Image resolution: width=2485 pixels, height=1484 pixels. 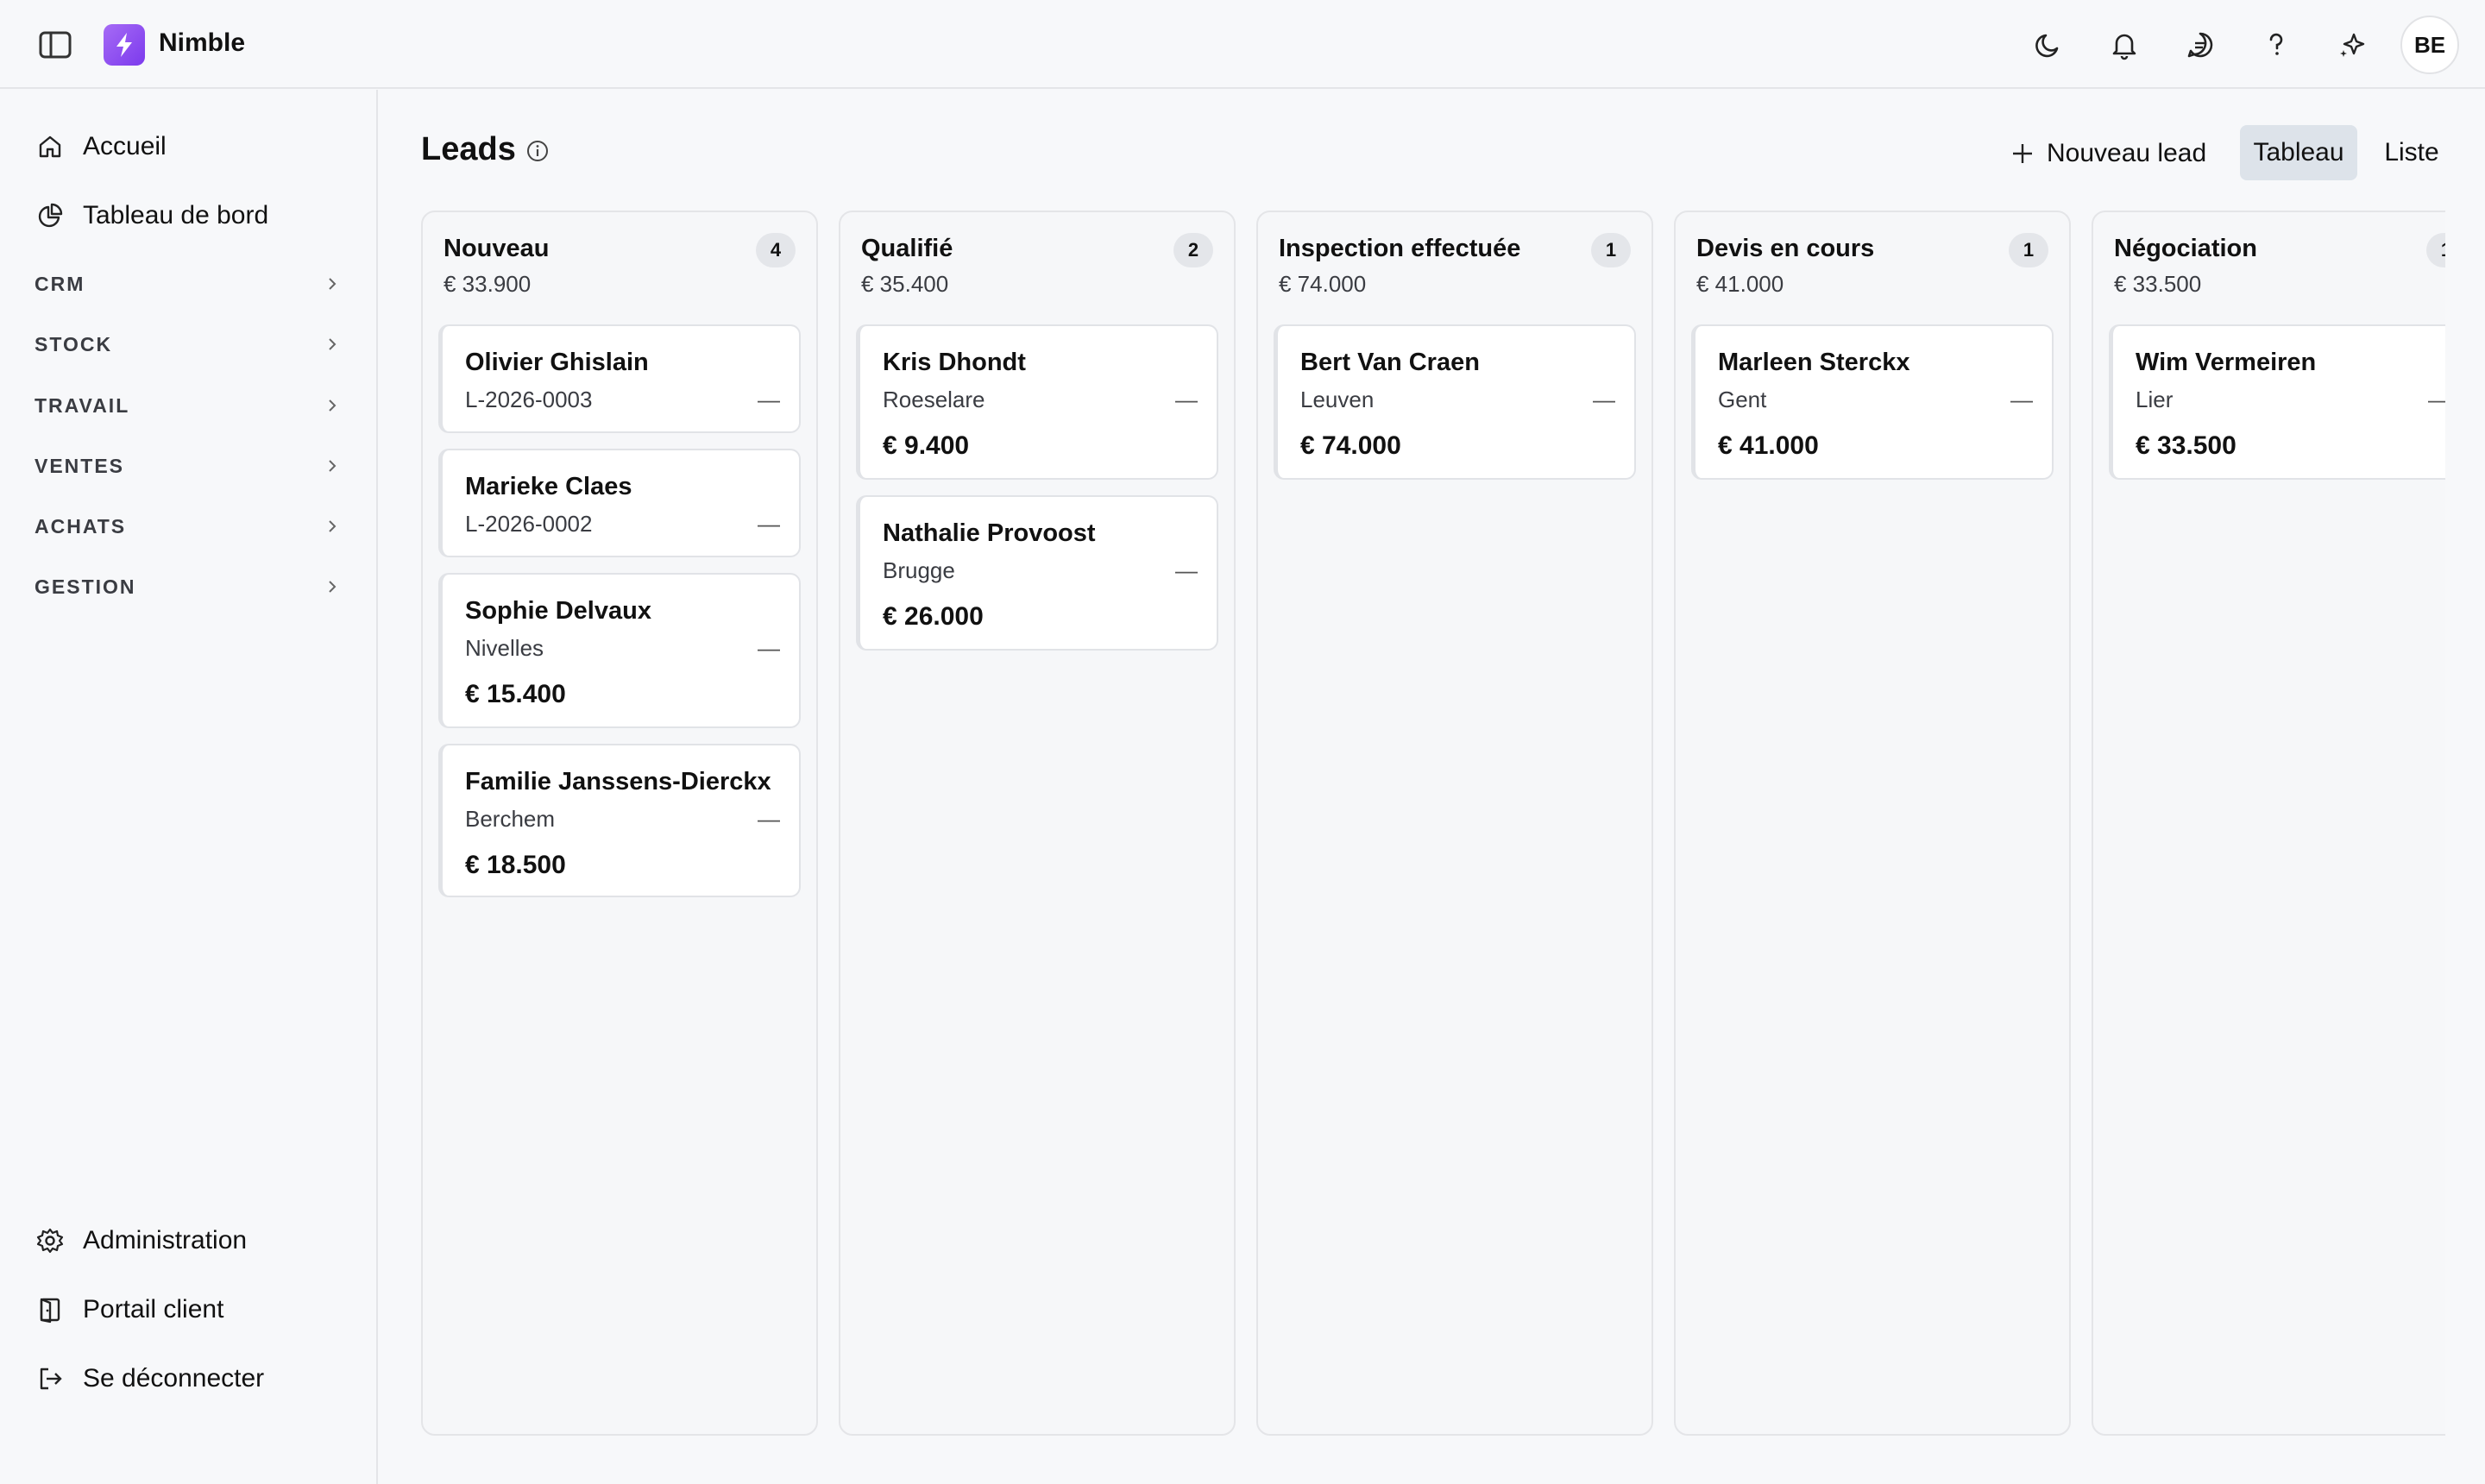 I want to click on lead-card: Marieke Claes L-2026-0002 —, so click(x=619, y=503).